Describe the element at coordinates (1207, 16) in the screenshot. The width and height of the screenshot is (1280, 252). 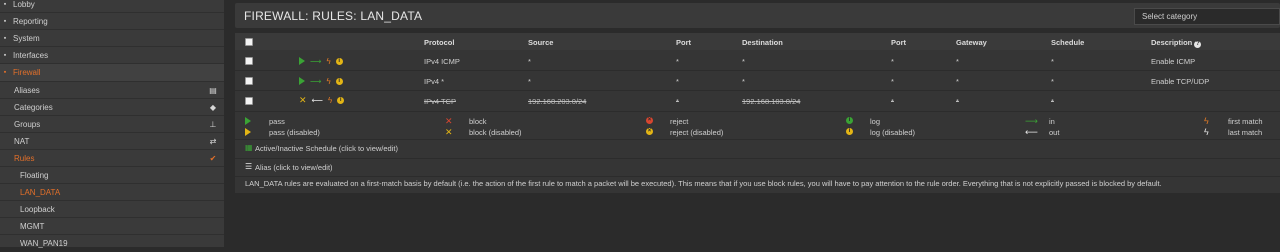
I see `category-select: Select category` at that location.